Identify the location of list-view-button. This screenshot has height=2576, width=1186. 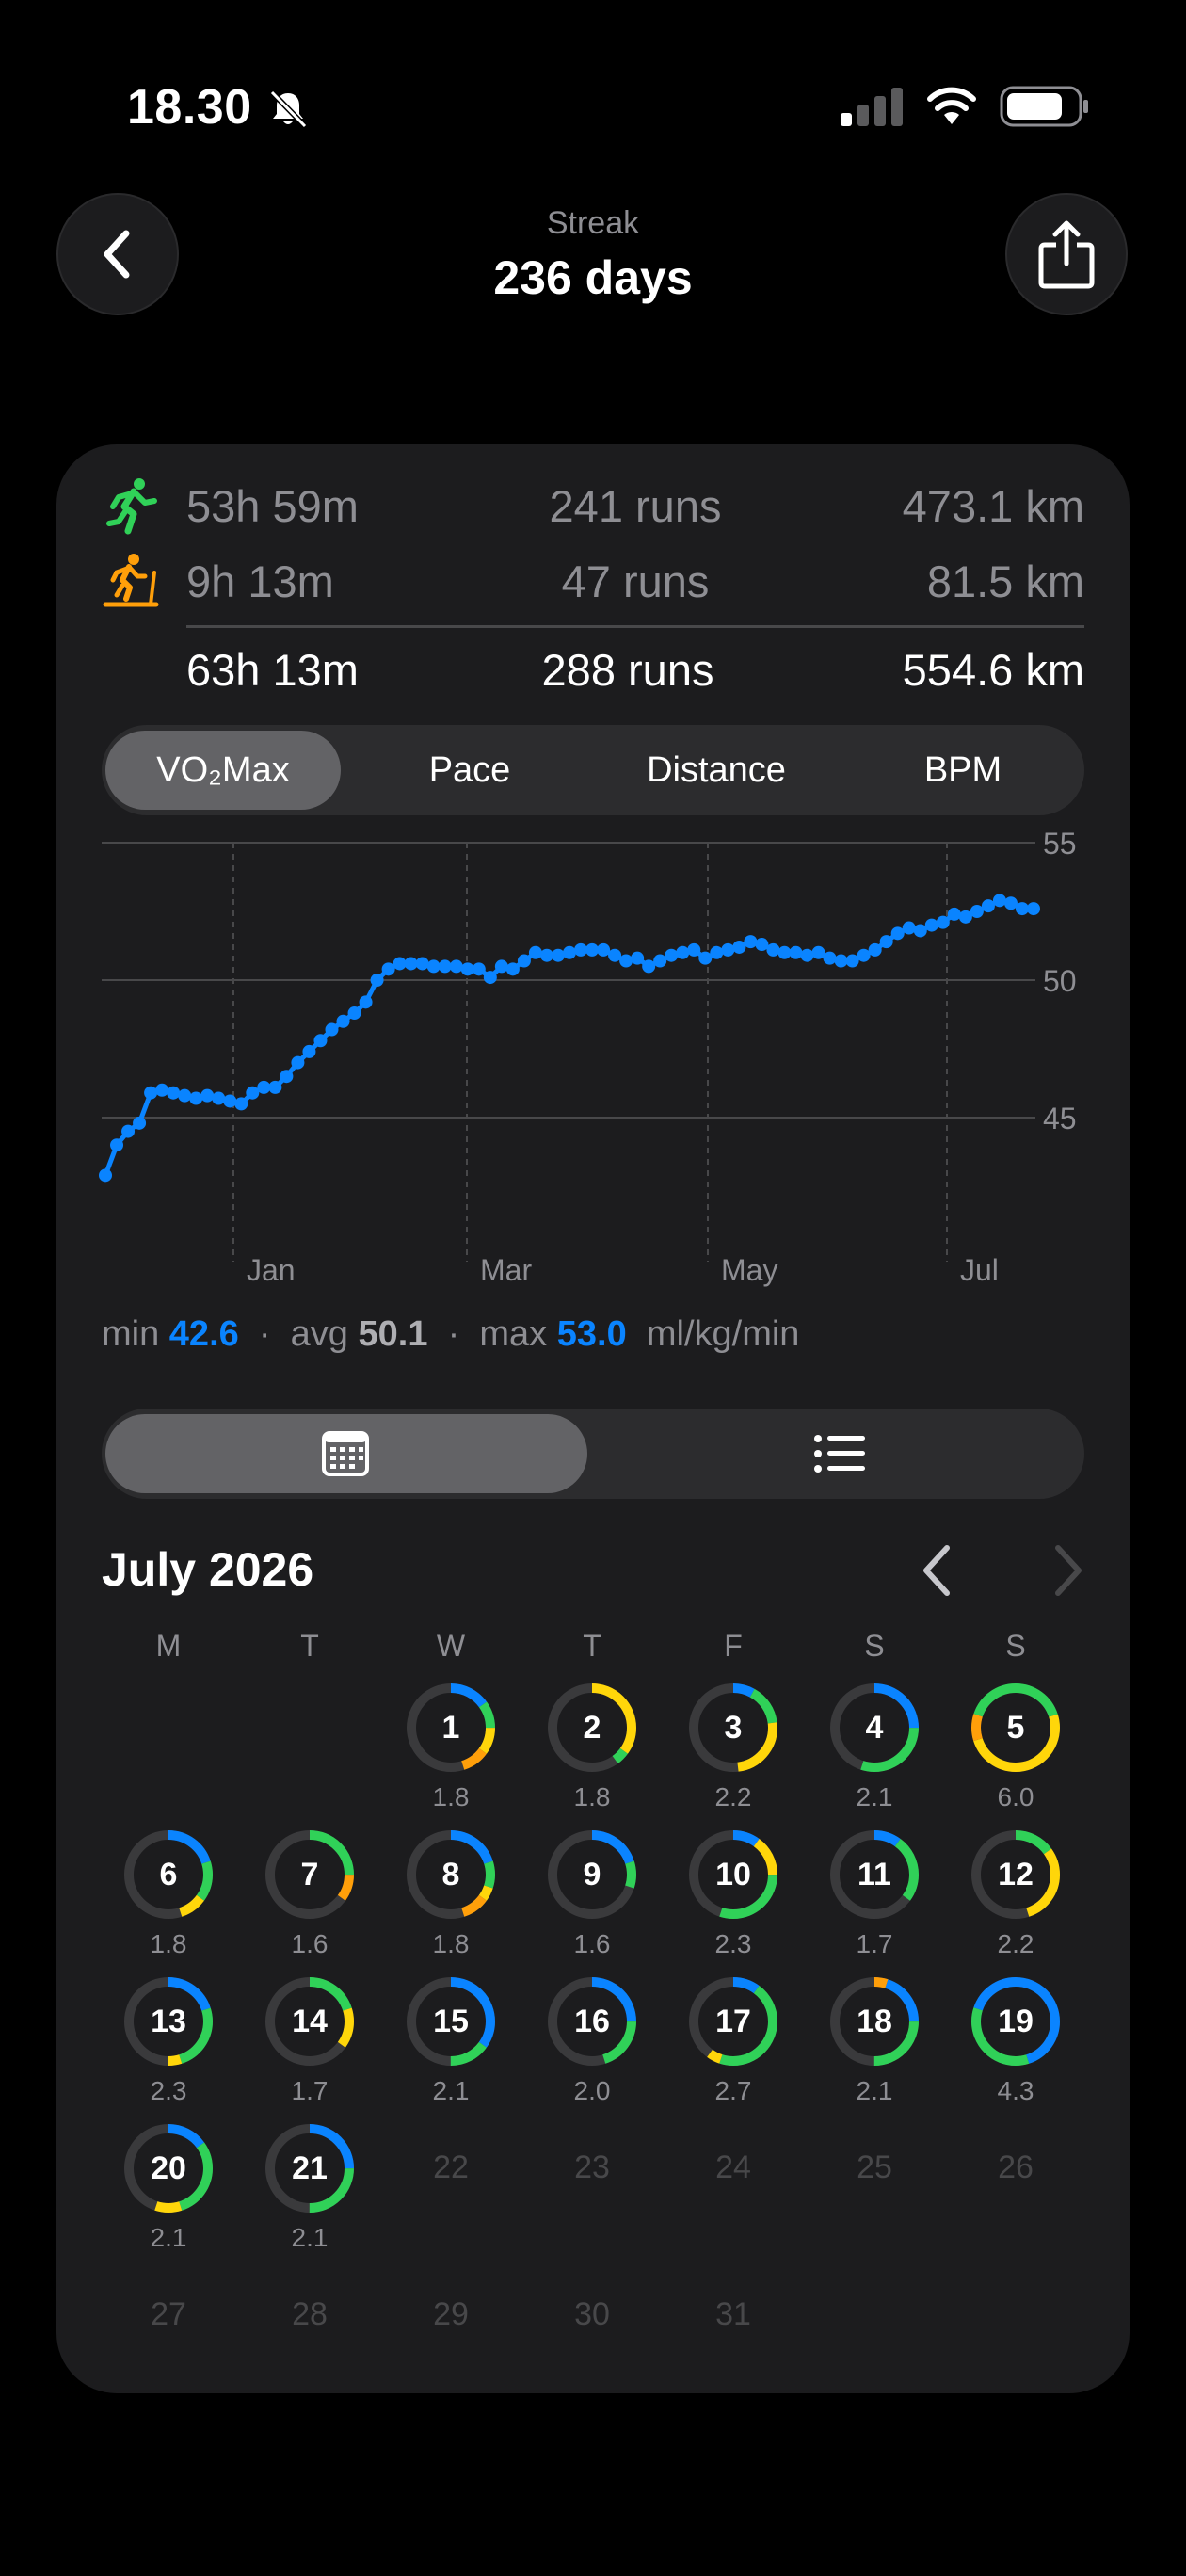
(841, 1453).